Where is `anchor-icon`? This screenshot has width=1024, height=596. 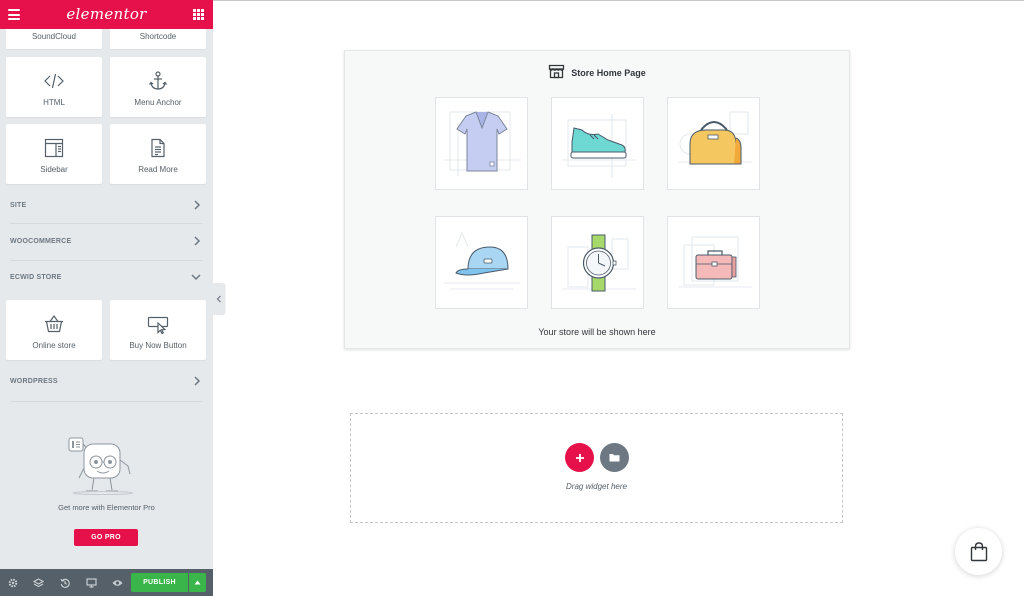
anchor-icon is located at coordinates (158, 81).